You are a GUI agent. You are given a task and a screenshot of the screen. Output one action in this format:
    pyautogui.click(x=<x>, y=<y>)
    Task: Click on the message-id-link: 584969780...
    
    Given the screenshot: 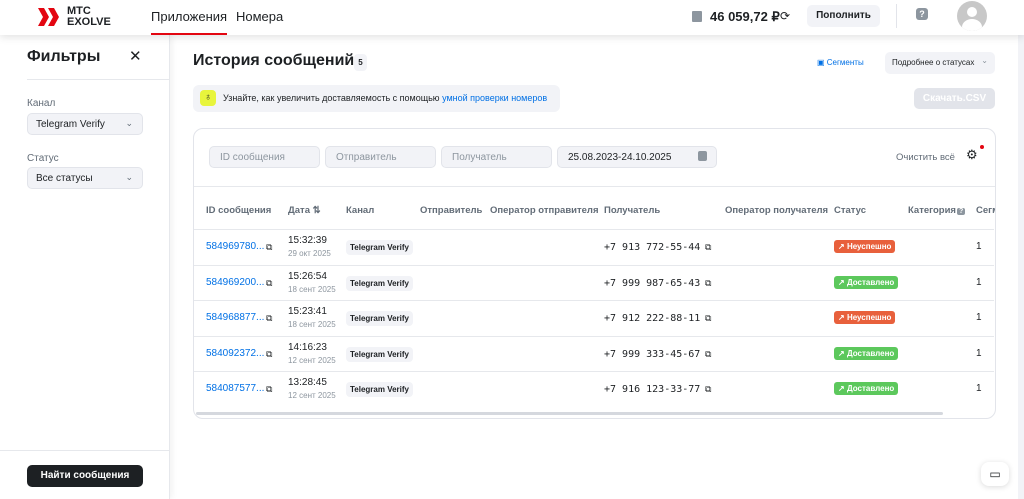 What is the action you would take?
    pyautogui.click(x=235, y=246)
    